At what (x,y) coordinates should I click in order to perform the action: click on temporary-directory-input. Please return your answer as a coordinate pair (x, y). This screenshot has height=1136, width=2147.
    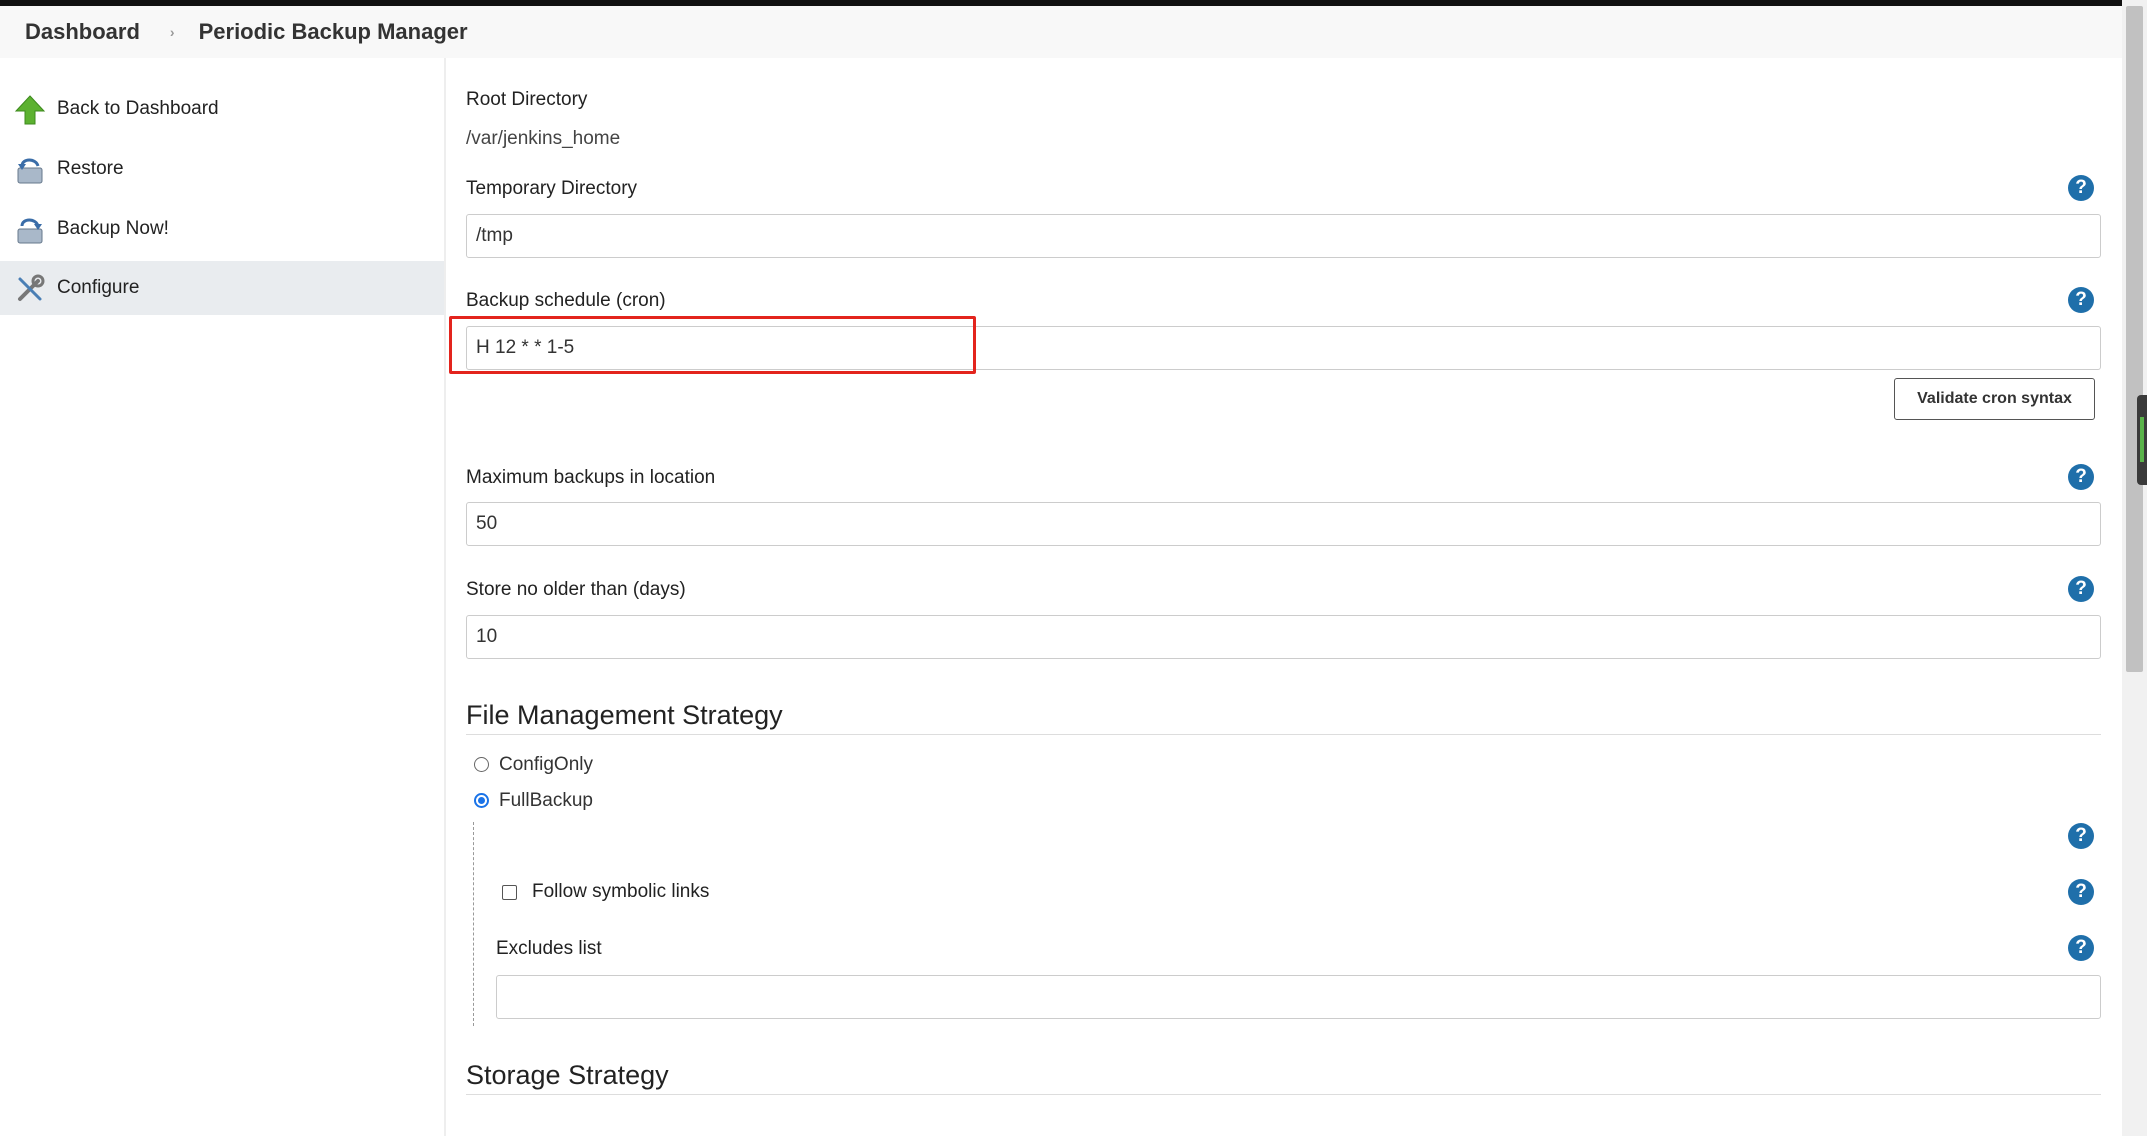
    Looking at the image, I should click on (1283, 236).